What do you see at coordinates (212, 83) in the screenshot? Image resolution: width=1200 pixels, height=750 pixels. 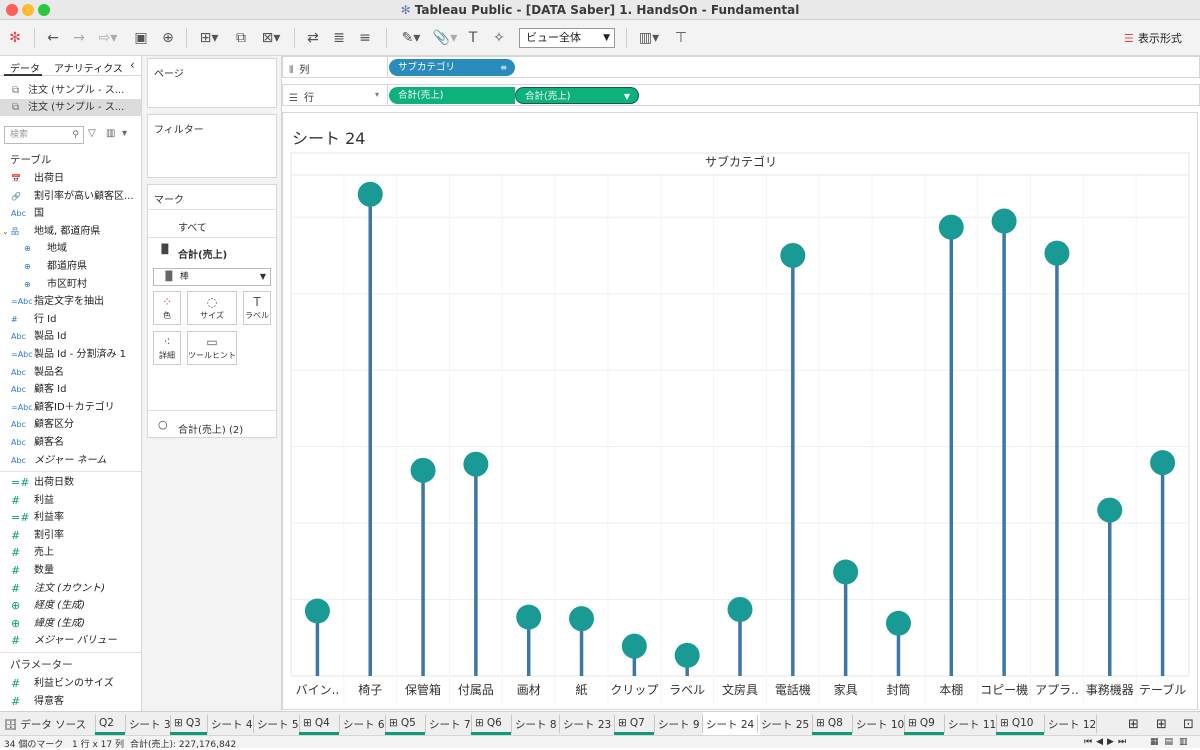 I see `pages-card: ページ` at bounding box center [212, 83].